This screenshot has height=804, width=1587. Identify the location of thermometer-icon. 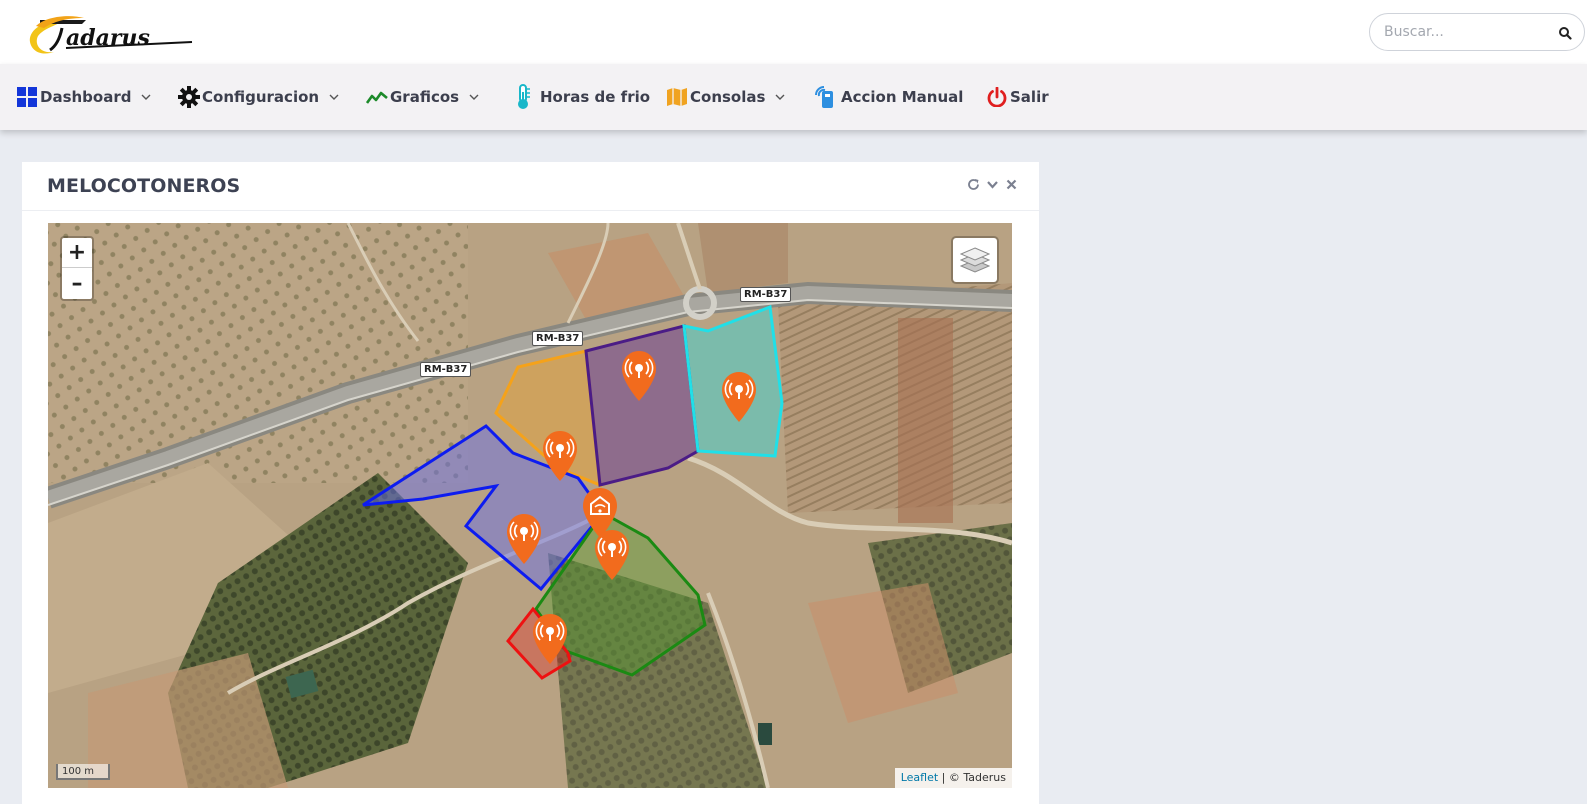
(523, 96).